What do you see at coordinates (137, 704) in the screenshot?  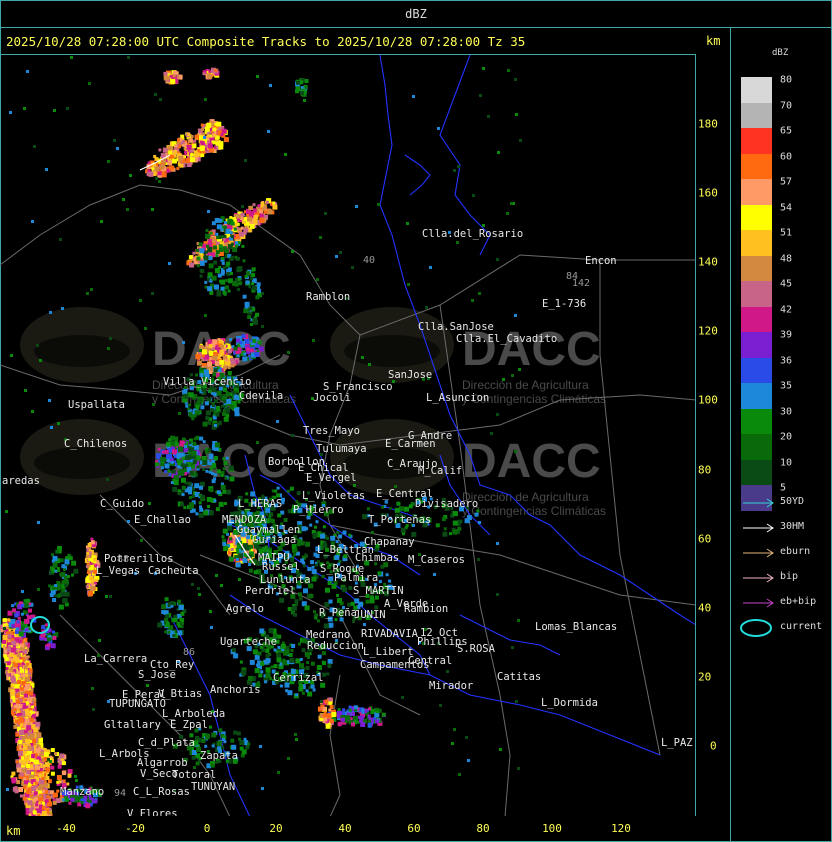 I see `place-label: TUPUNGATO` at bounding box center [137, 704].